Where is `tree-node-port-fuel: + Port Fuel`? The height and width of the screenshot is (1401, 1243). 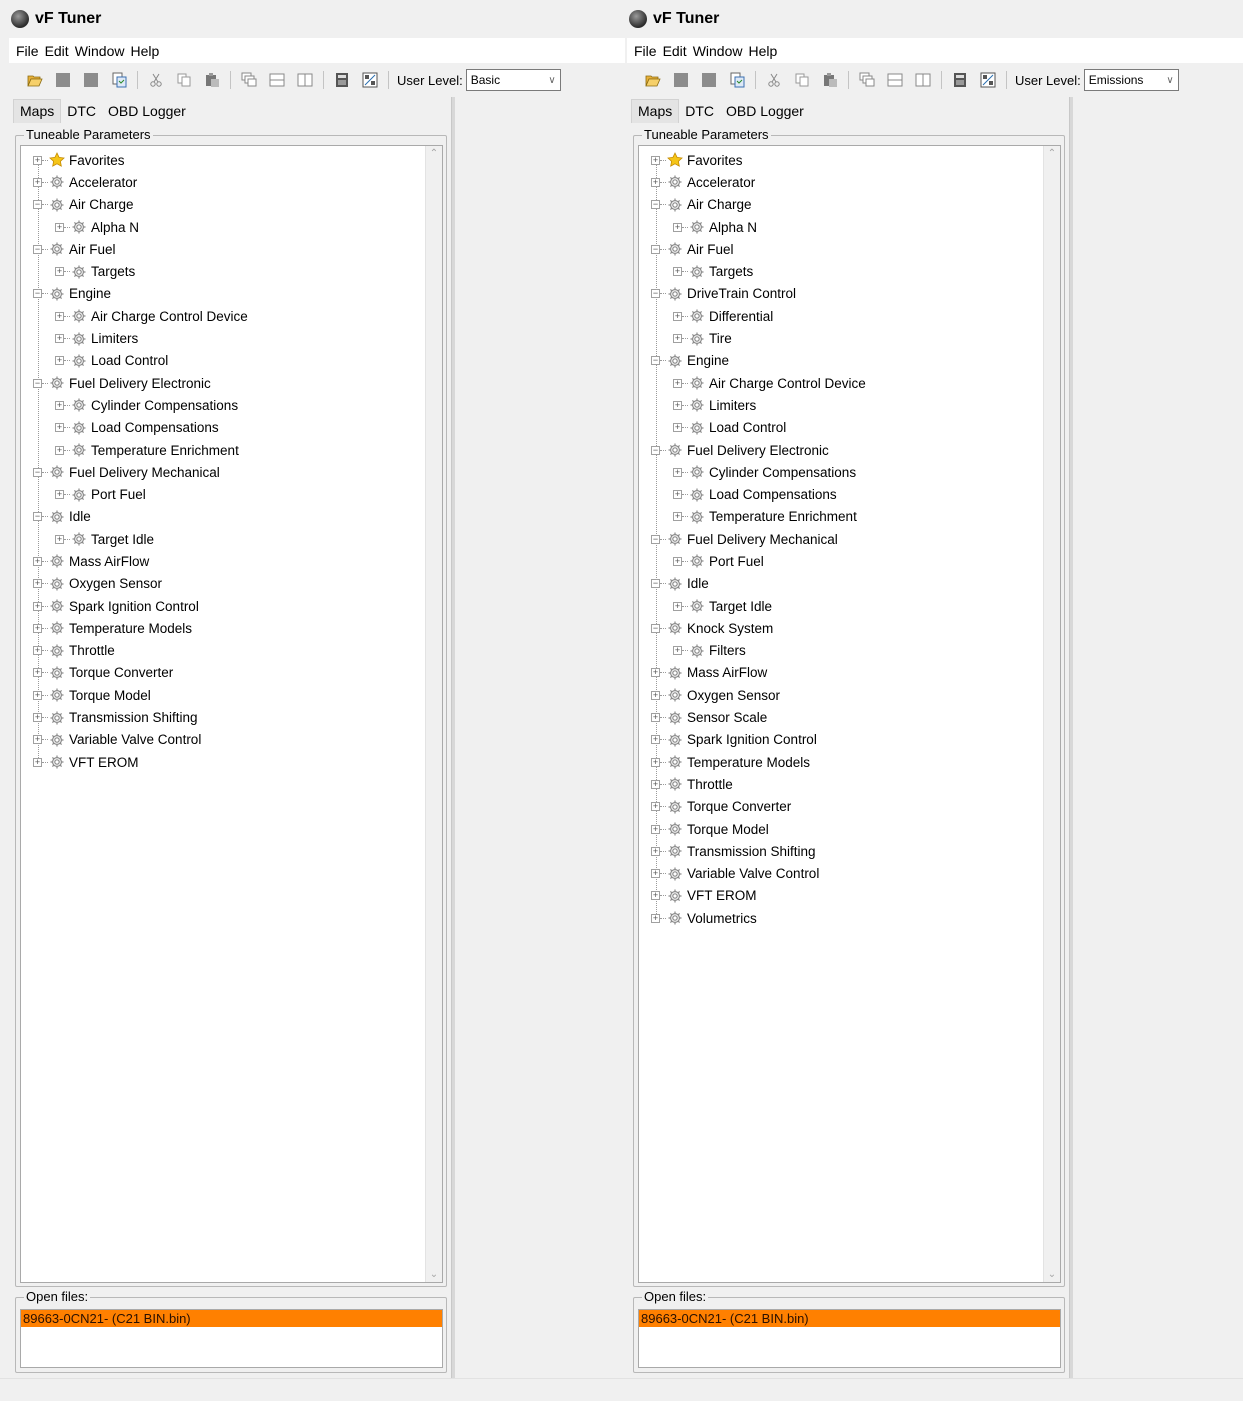 tree-node-port-fuel: + Port Fuel is located at coordinates (231, 494).